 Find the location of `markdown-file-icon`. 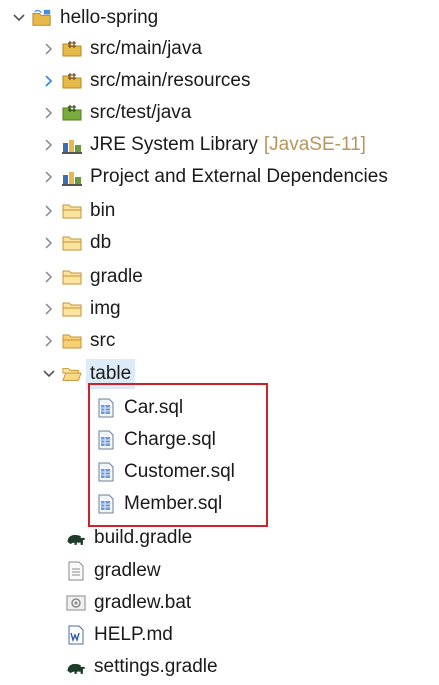

markdown-file-icon is located at coordinates (76, 635).